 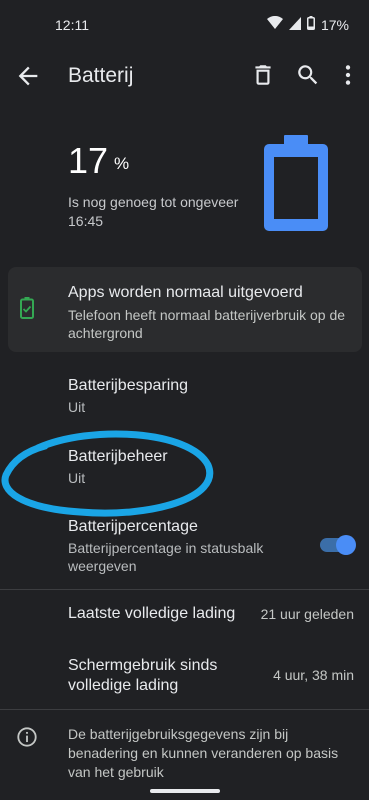 I want to click on large-battery-icon, so click(x=296, y=186).